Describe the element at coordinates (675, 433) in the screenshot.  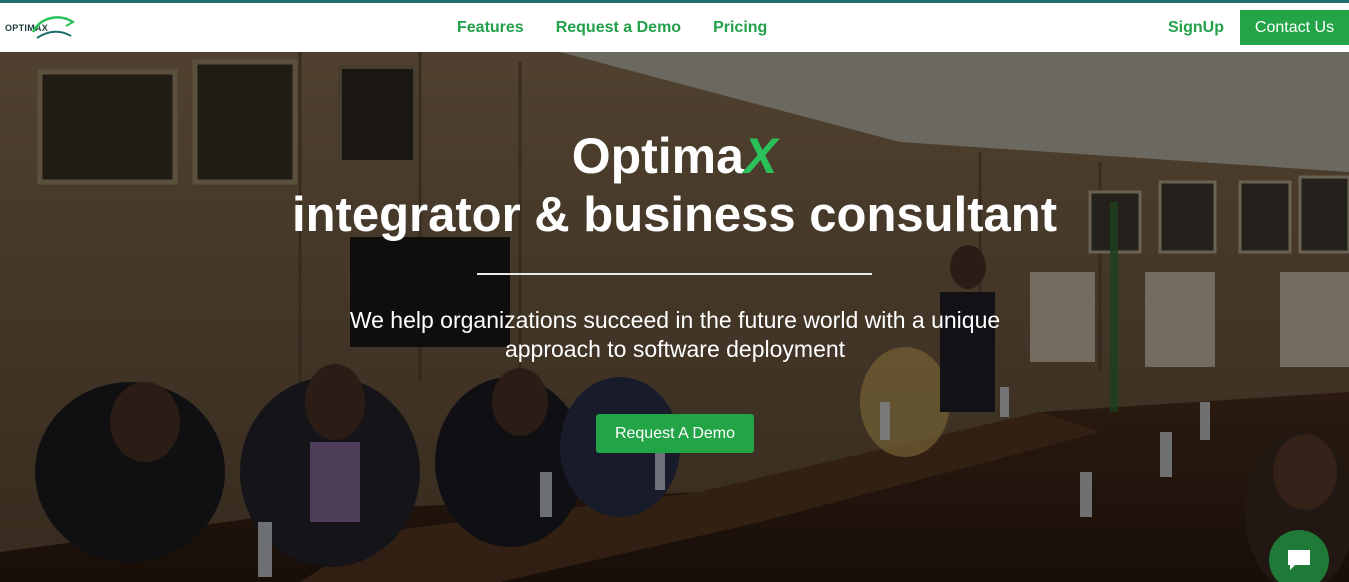
I see `request-demo-button: Request A Demo` at that location.